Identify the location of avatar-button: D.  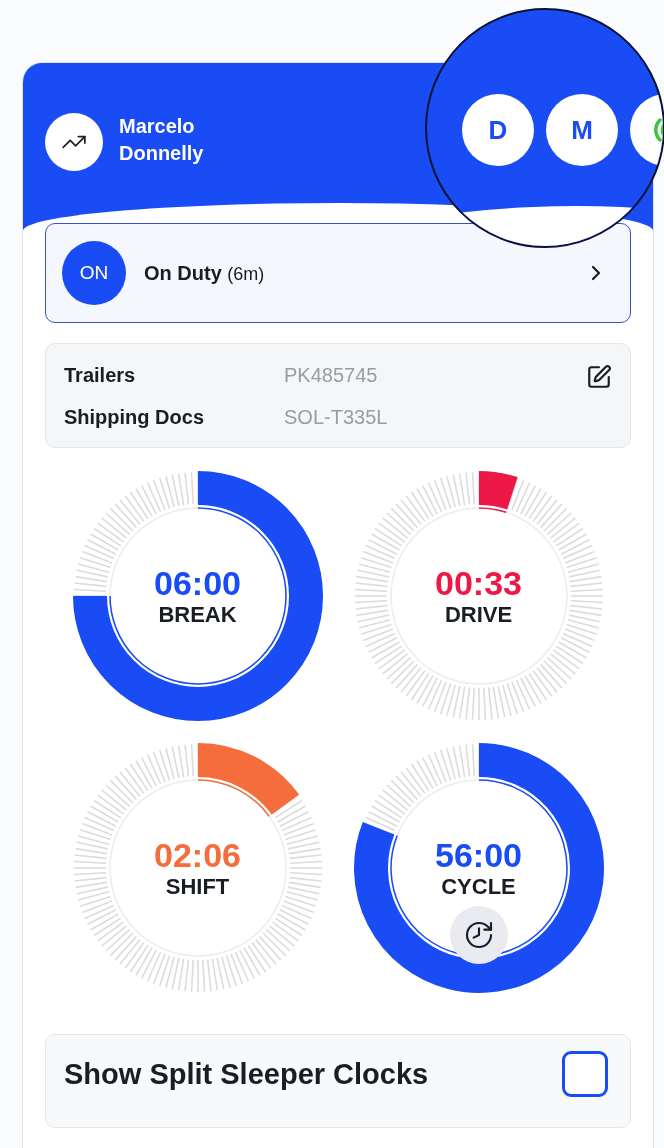
(498, 130).